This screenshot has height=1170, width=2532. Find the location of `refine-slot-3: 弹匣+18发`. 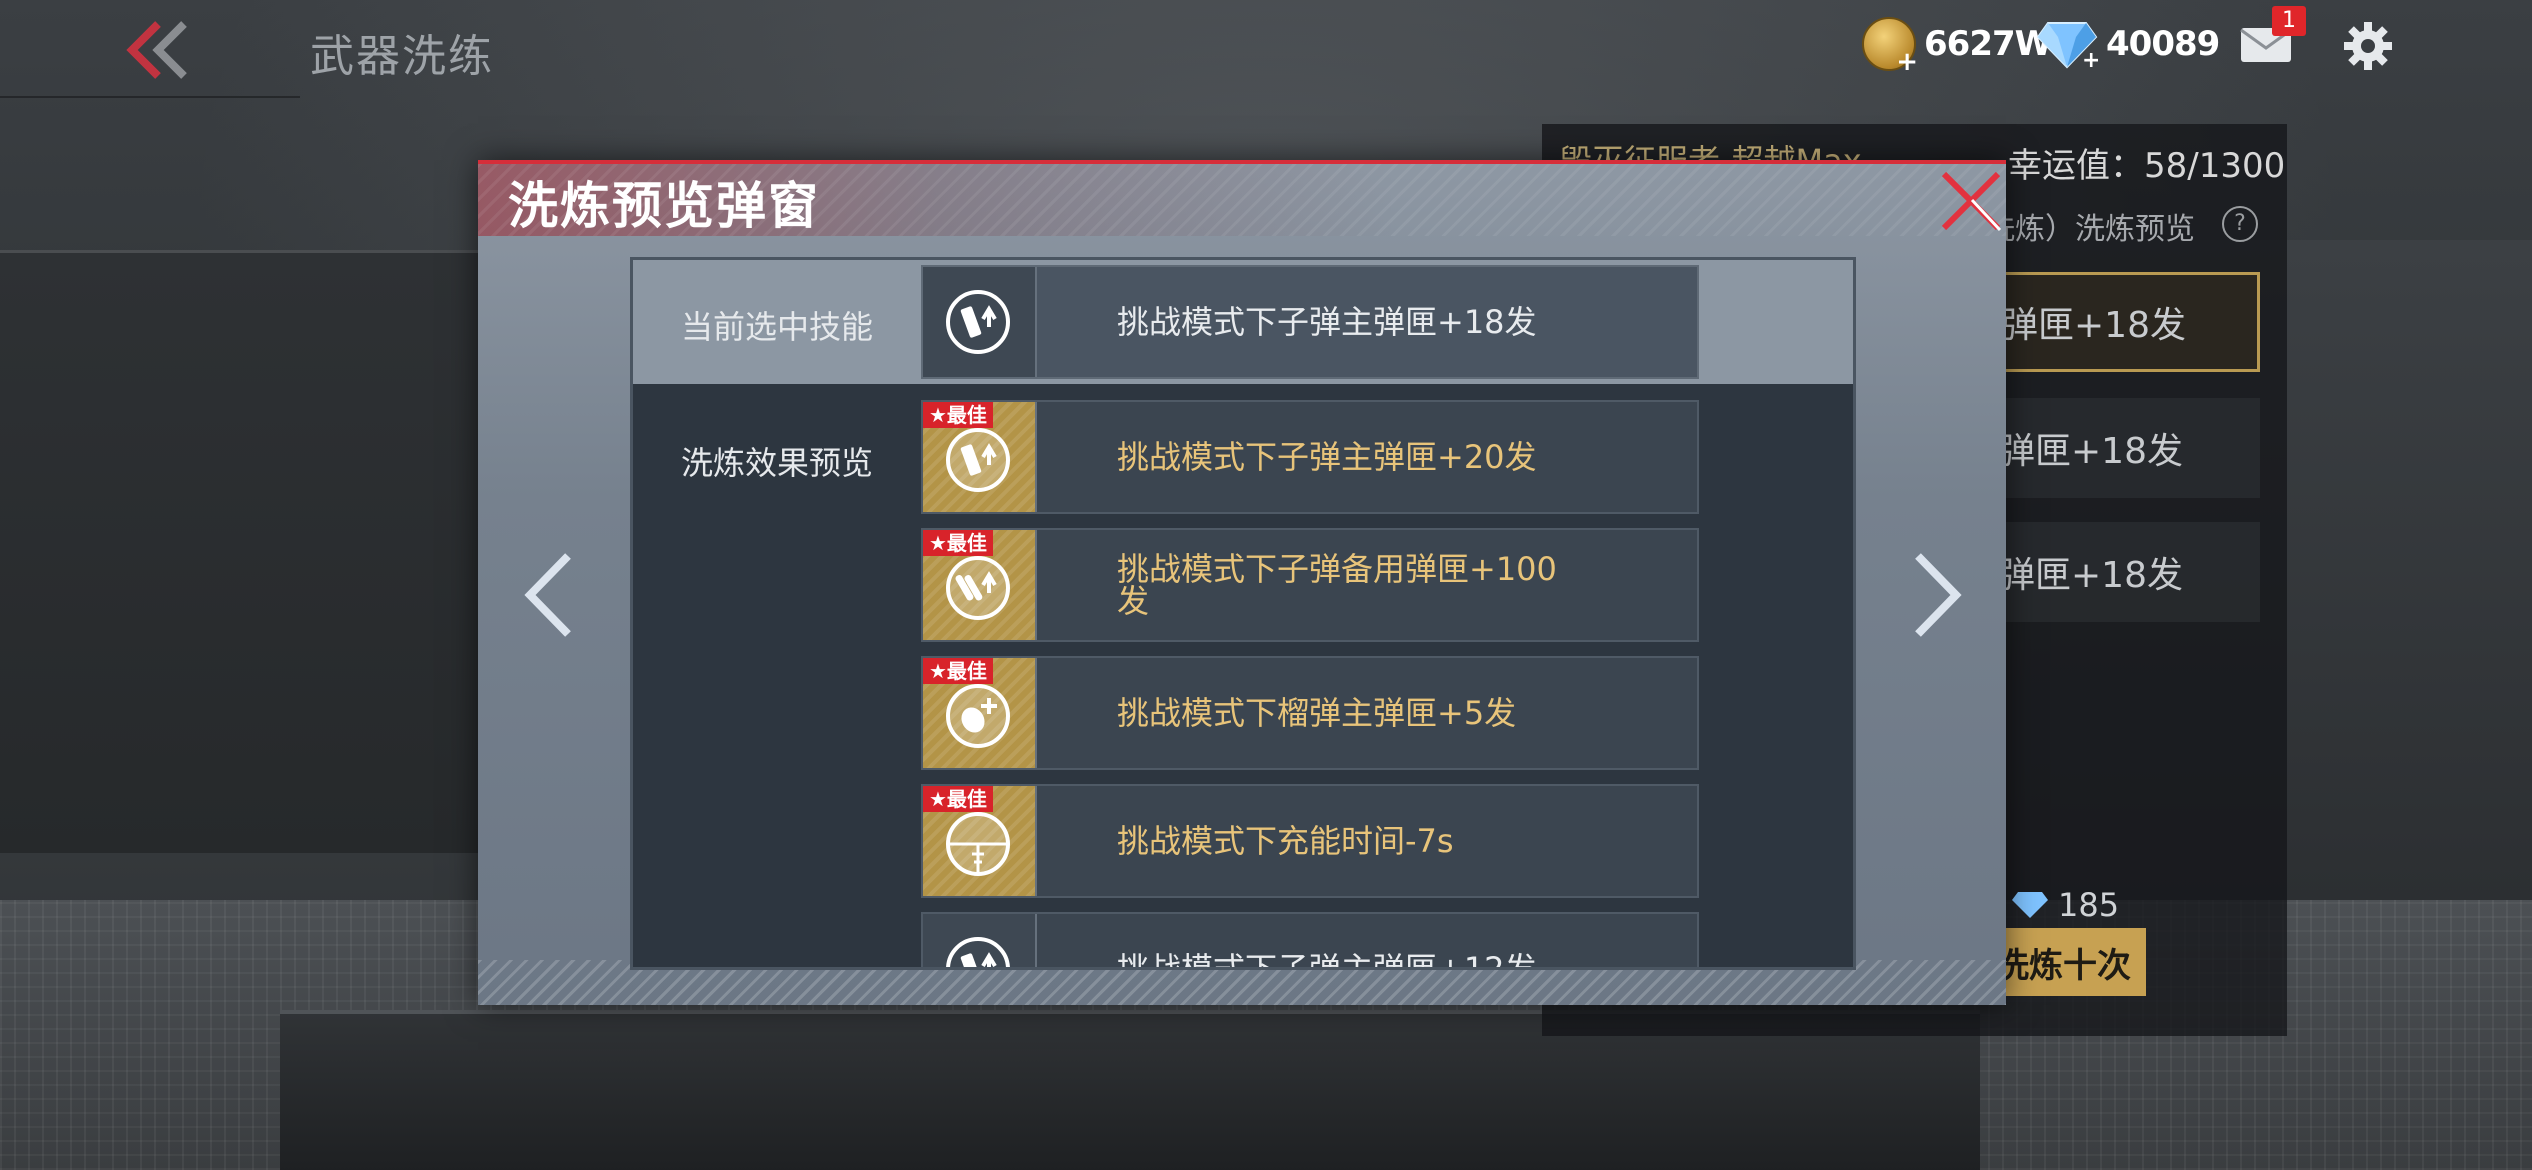

refine-slot-3: 弹匣+18发 is located at coordinates (2122, 572).